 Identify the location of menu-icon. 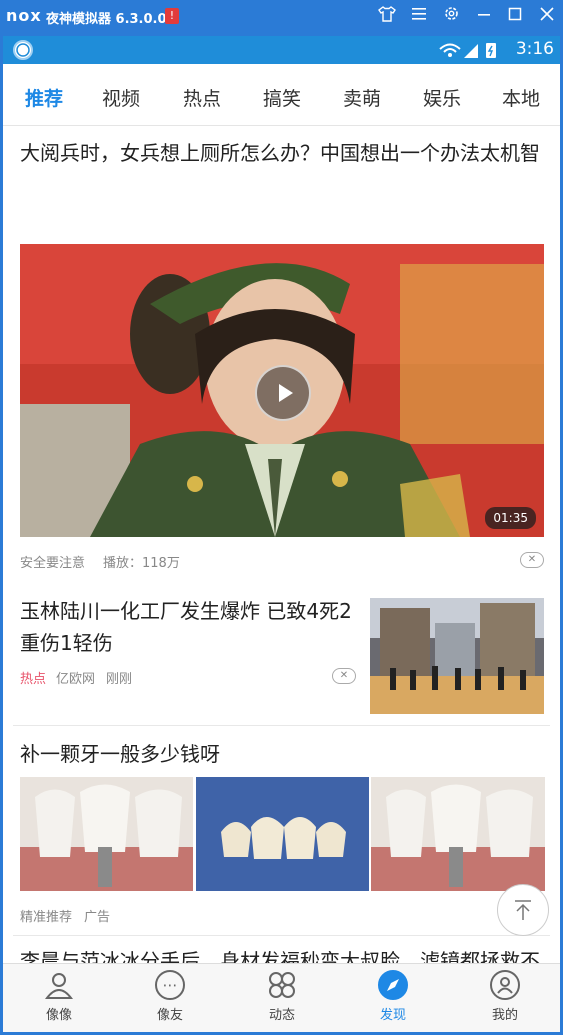
(419, 16).